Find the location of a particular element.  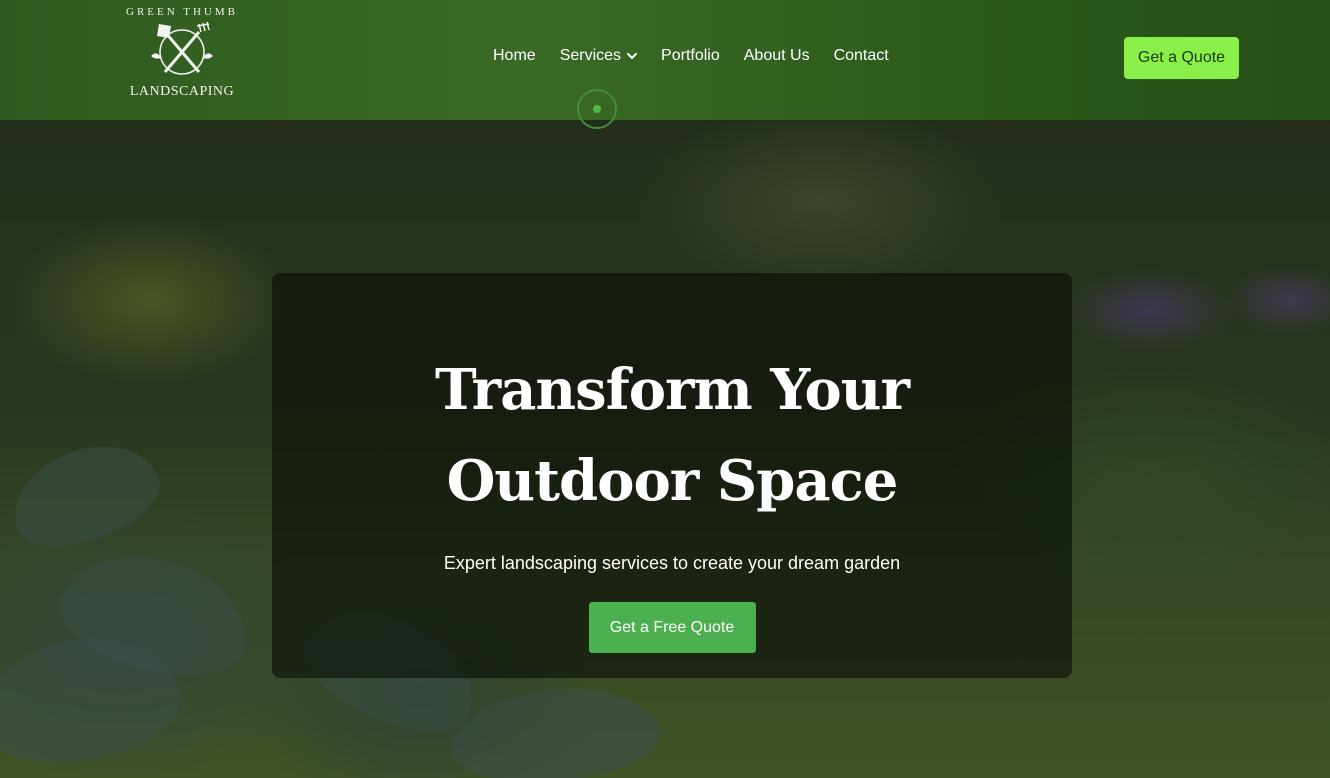

indicator-dot is located at coordinates (597, 109).